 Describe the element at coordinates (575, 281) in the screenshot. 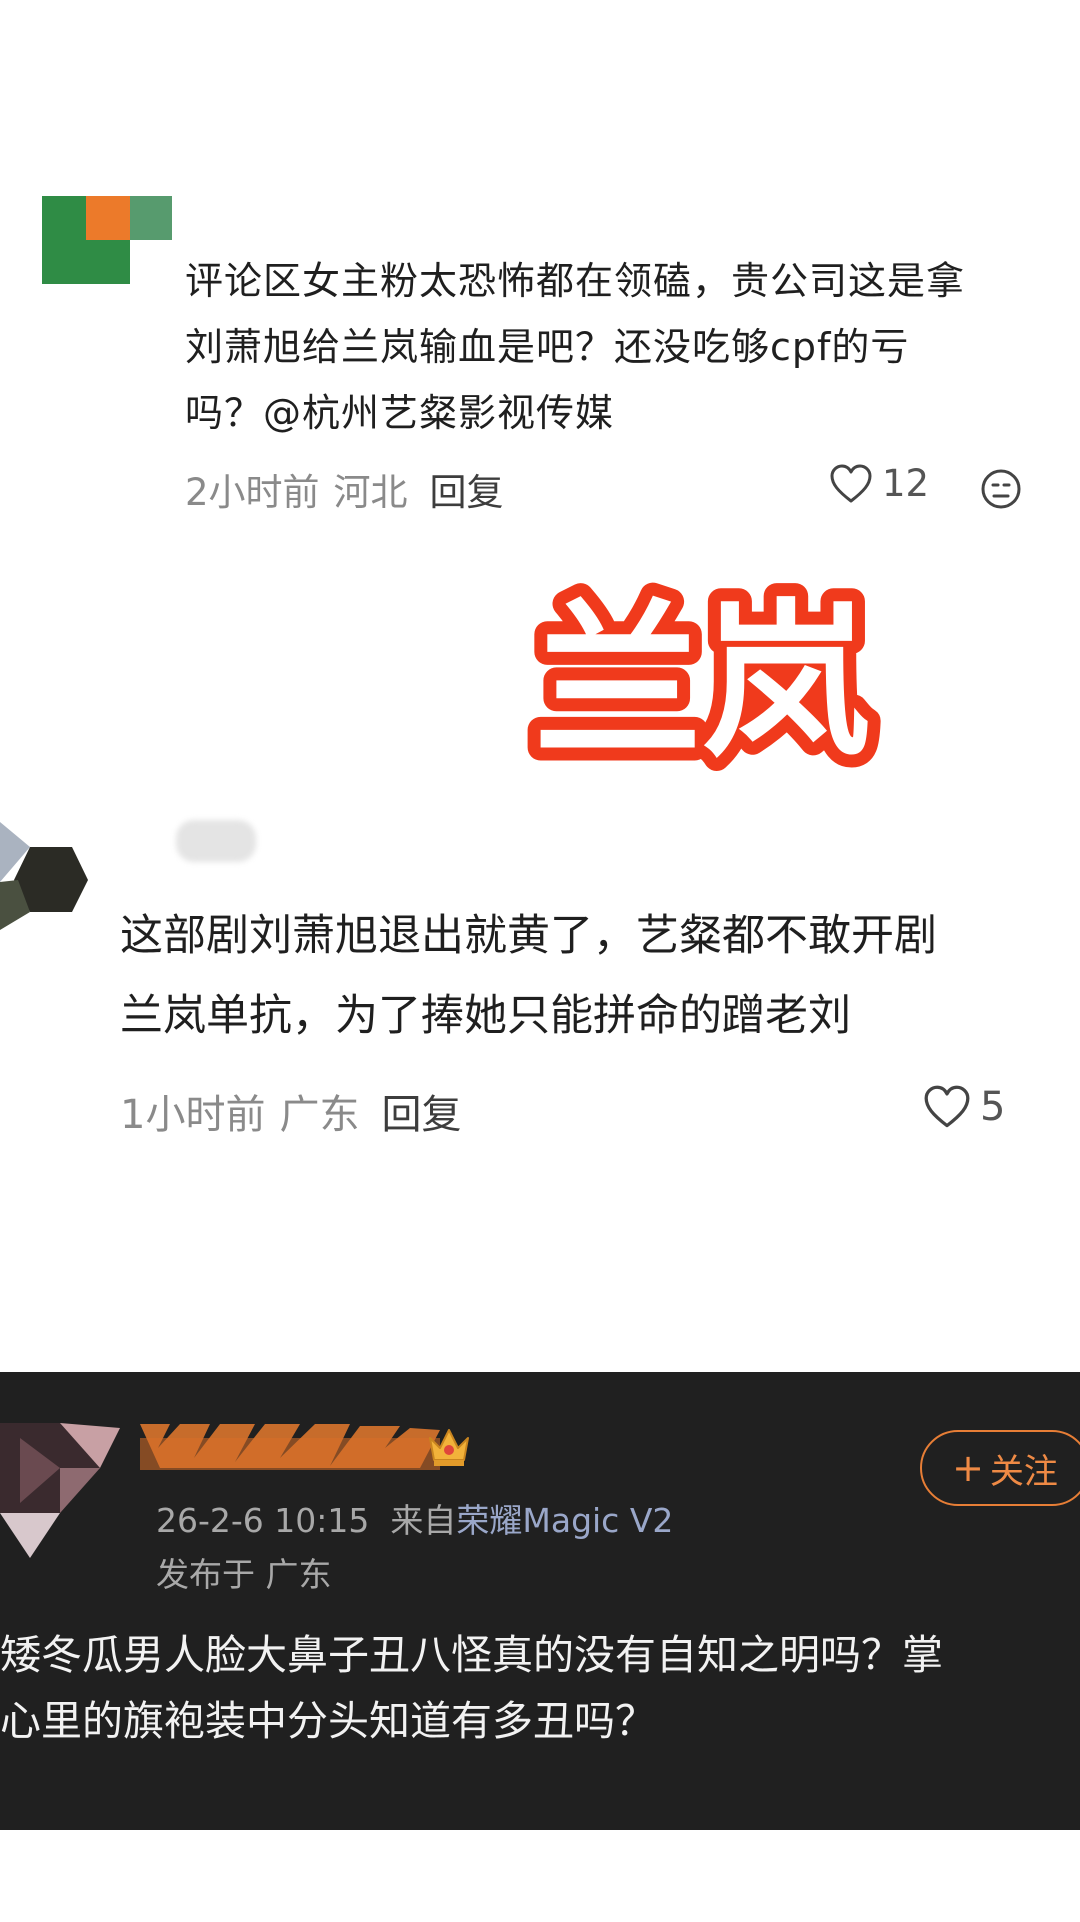

I see `comment-line: 评论区女主粉太恐怖都在领磕，贵公司这是拿` at that location.